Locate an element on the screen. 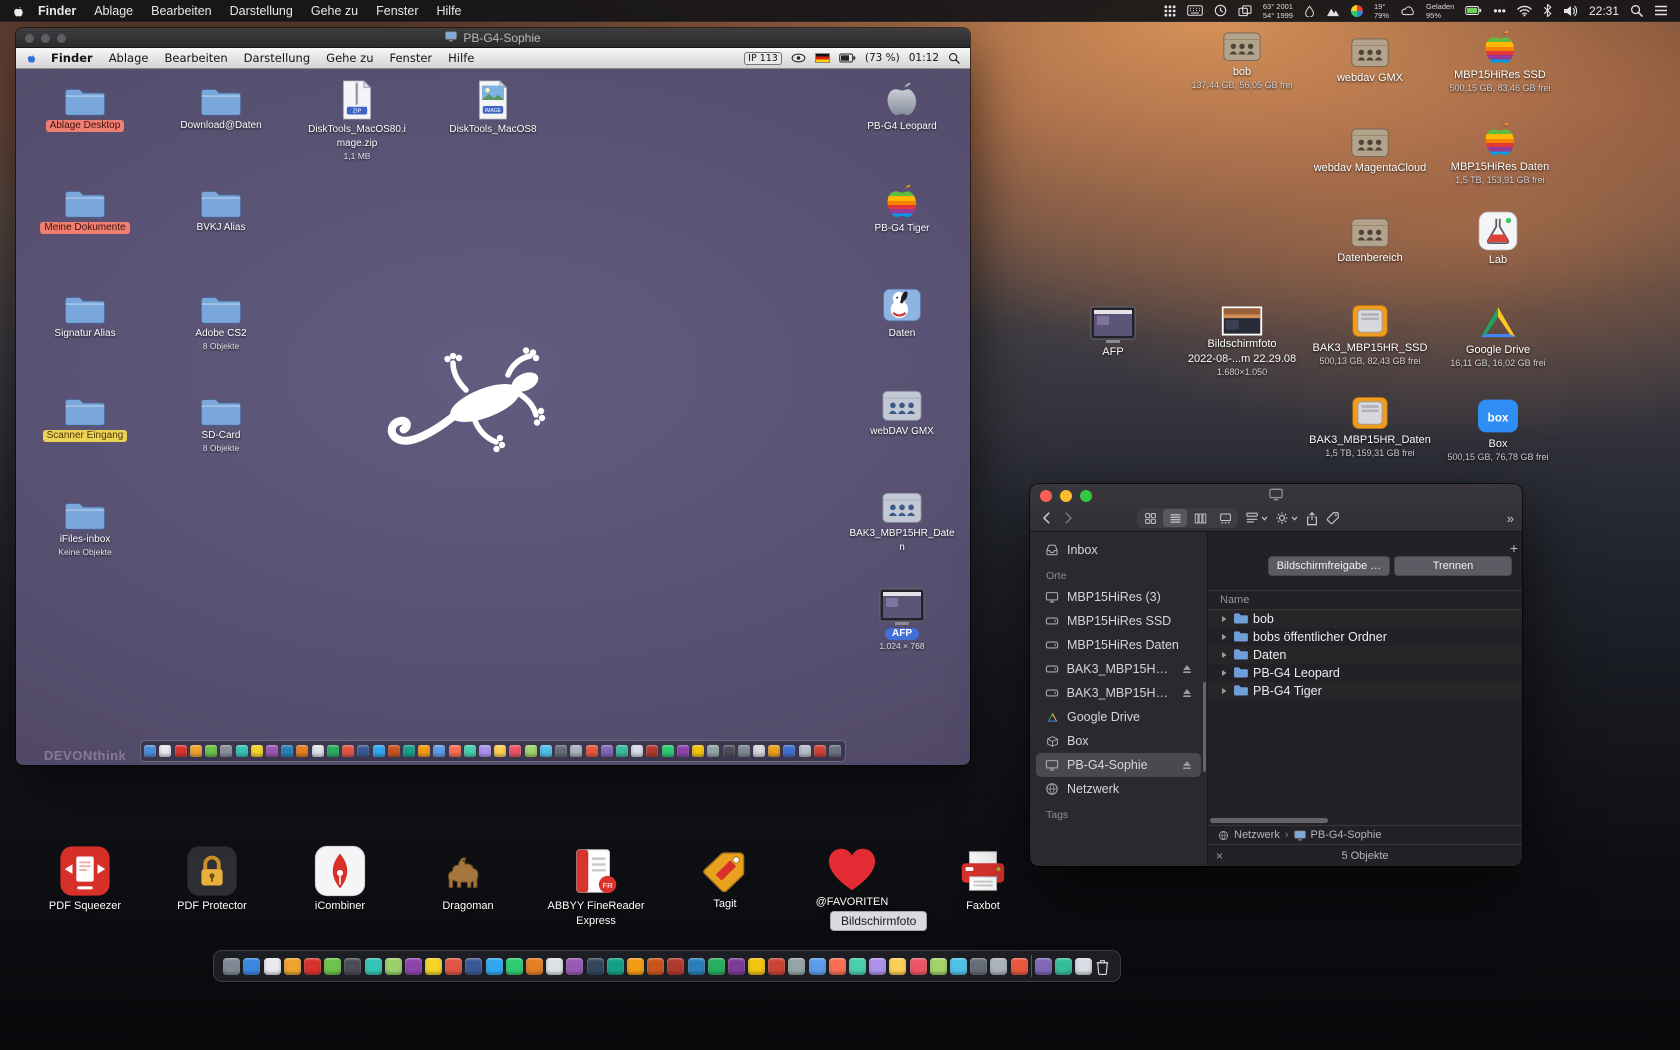 This screenshot has width=1680, height=1050. desktop-icon-signatur-alias: Signatur Alias is located at coordinates (85, 316).